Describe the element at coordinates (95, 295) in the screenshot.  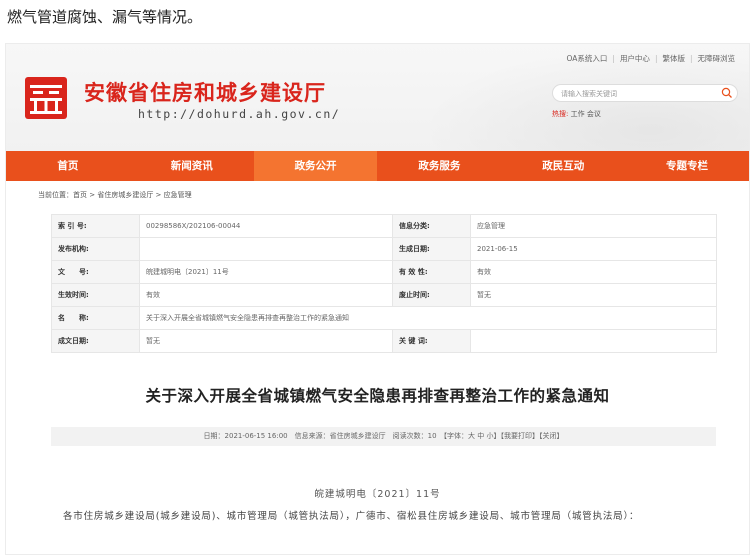
I see `effective-label: 生效时间:` at that location.